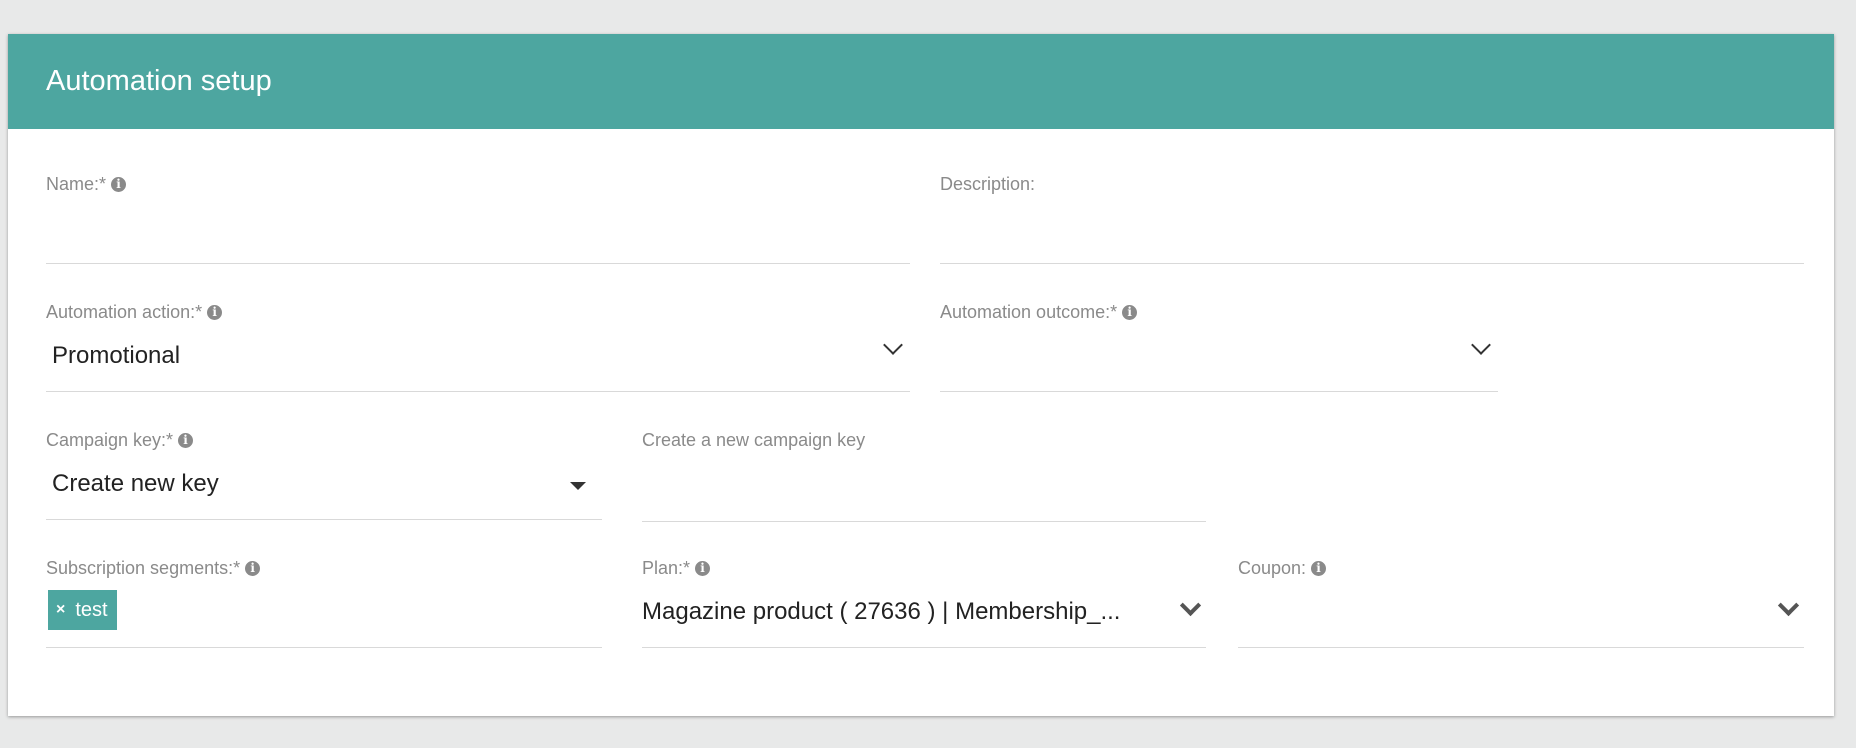 This screenshot has width=1856, height=748. Describe the element at coordinates (1029, 312) in the screenshot. I see `automation-outcome-label: Automation outcome:*` at that location.